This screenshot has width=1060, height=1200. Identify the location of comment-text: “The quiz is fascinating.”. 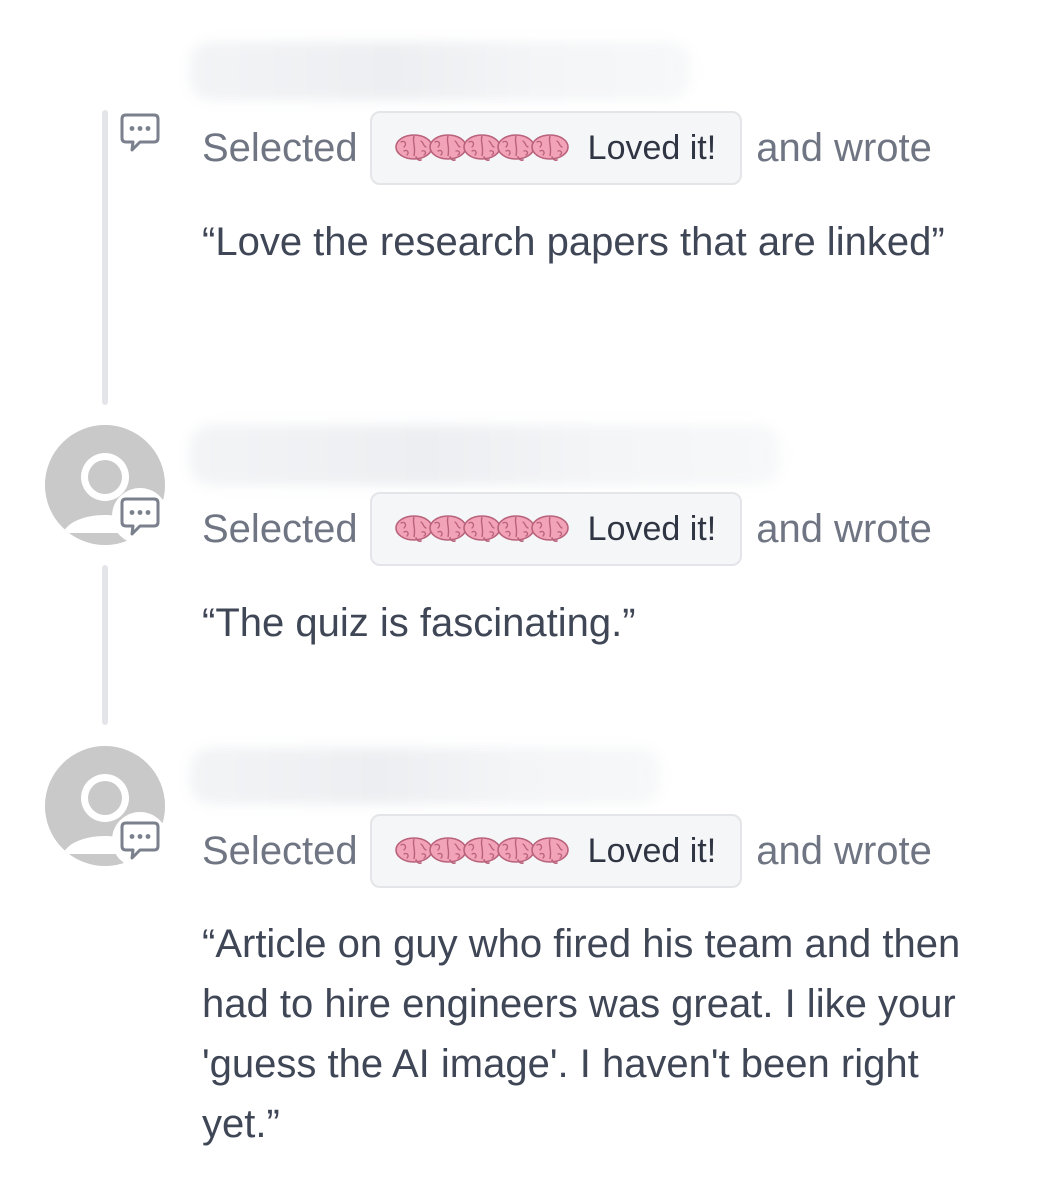
(419, 623).